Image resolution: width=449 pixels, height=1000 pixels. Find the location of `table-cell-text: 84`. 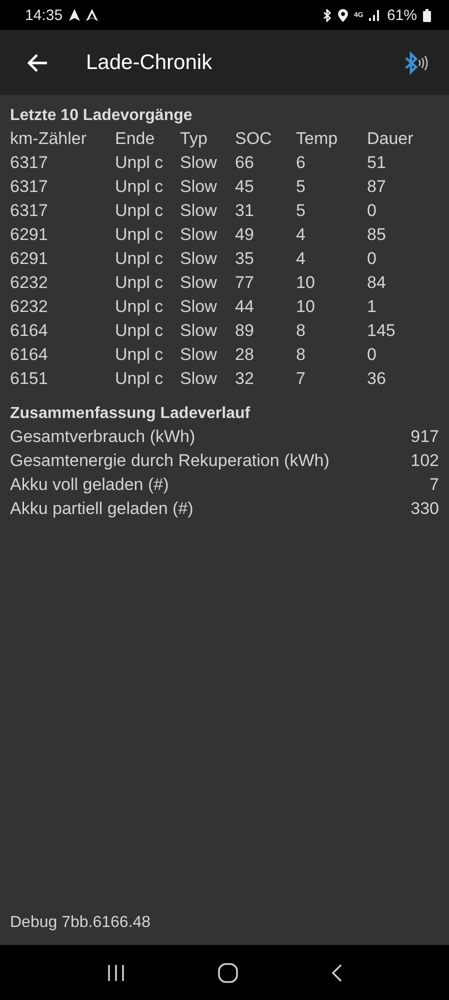

table-cell-text: 84 is located at coordinates (377, 283).